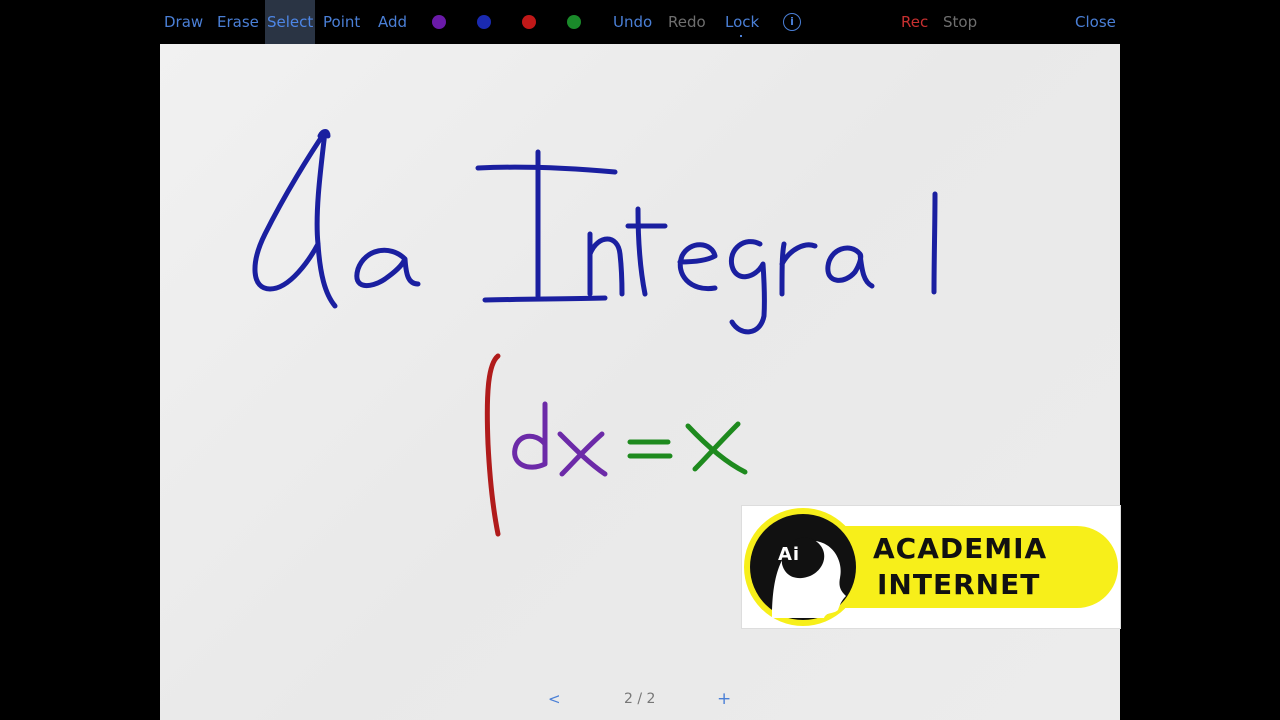  I want to click on lock-button: Lock, so click(742, 22).